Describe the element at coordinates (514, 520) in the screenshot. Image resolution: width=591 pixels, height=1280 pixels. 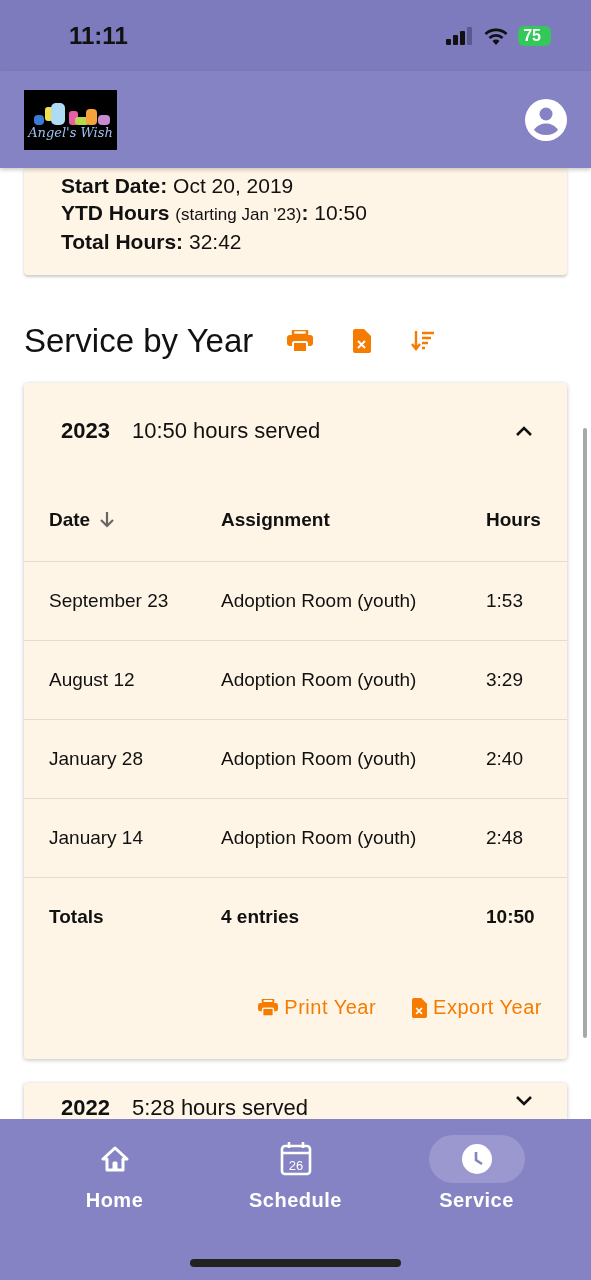
I see `column-header: Hours` at that location.